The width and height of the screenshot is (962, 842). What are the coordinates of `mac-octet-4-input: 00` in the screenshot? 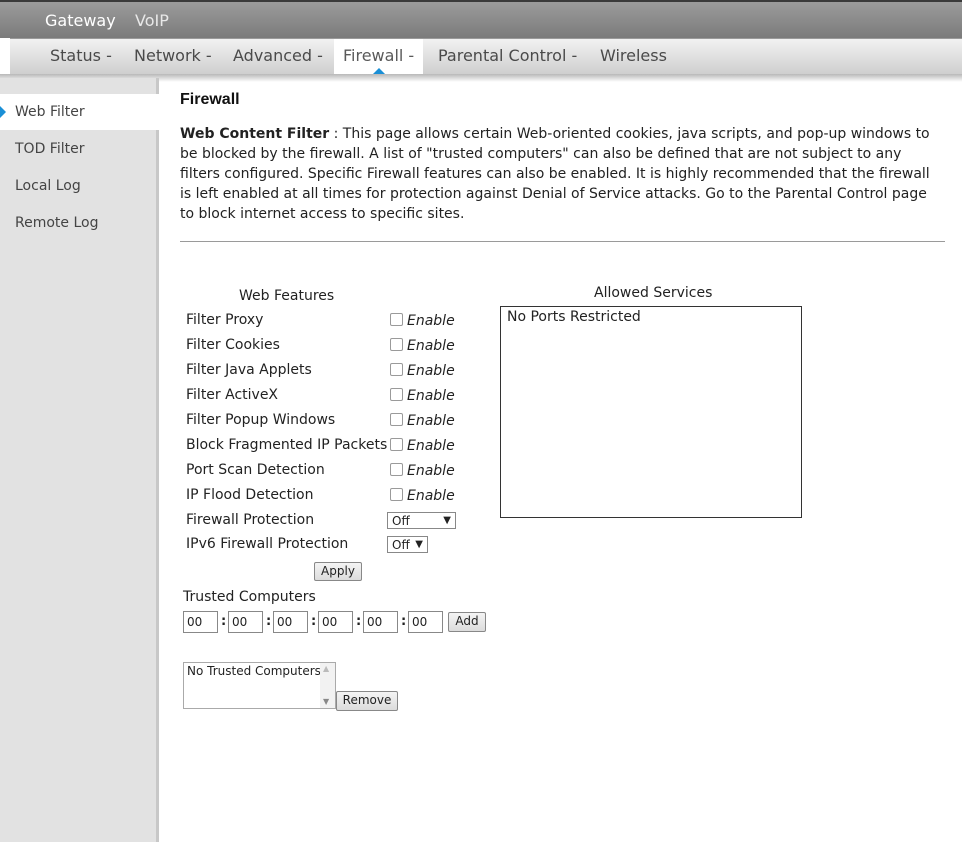 It's located at (335, 622).